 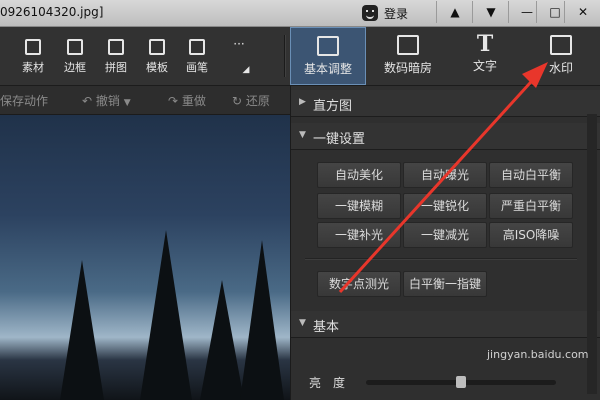 What do you see at coordinates (359, 206) in the screenshot?
I see `oneclick-blur-button: 一键模糊` at bounding box center [359, 206].